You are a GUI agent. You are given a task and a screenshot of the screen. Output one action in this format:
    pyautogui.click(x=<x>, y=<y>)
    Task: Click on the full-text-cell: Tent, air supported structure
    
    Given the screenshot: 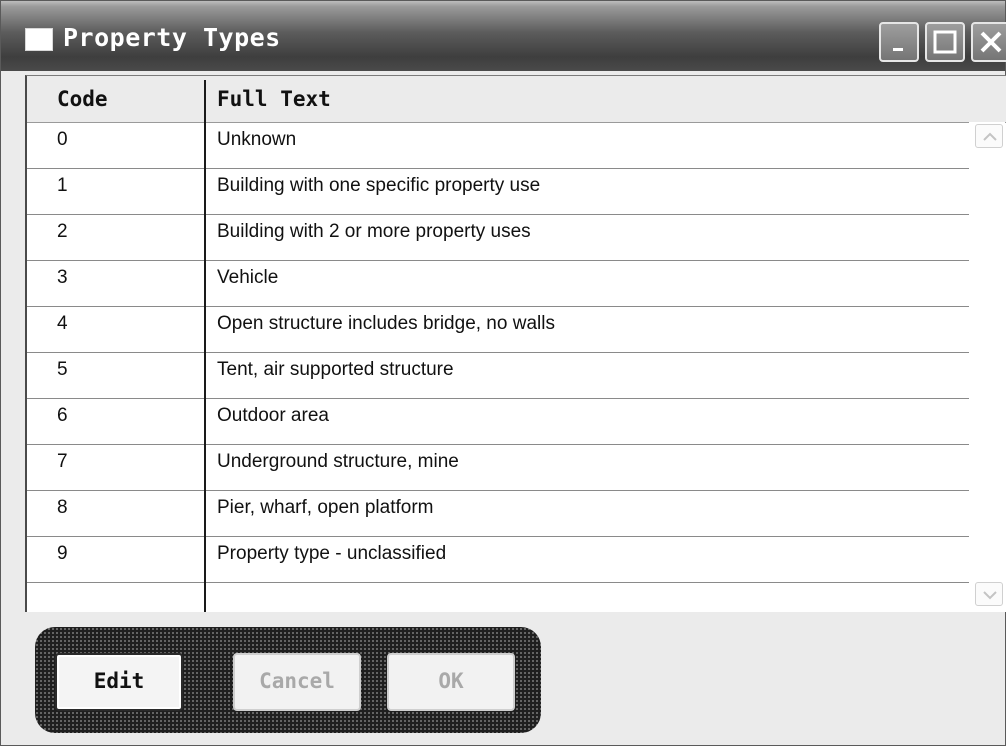 What is the action you would take?
    pyautogui.click(x=335, y=369)
    